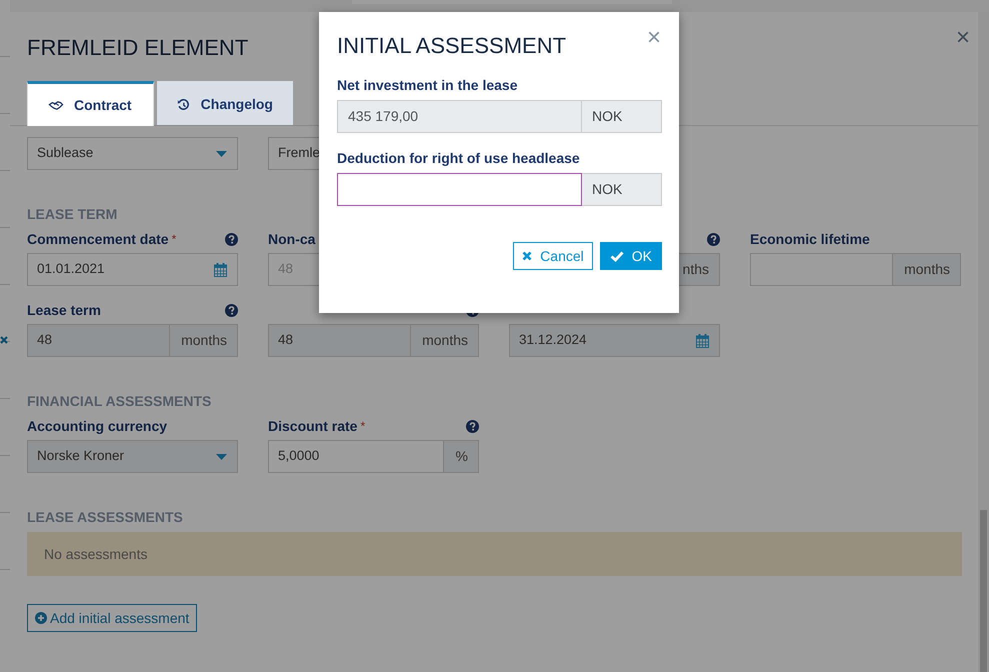 Image resolution: width=989 pixels, height=672 pixels. Describe the element at coordinates (220, 269) in the screenshot. I see `calendar-icon` at that location.